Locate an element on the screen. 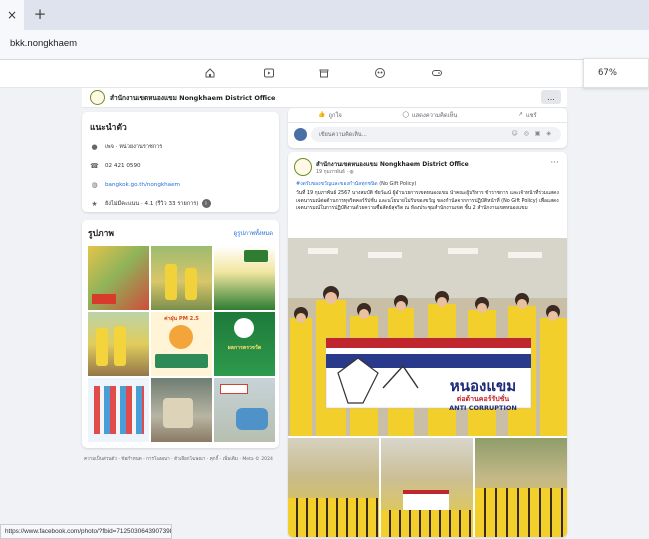 Image resolution: width=649 pixels, height=539 pixels. intro-title: แนะนำตัว is located at coordinates (108, 128).